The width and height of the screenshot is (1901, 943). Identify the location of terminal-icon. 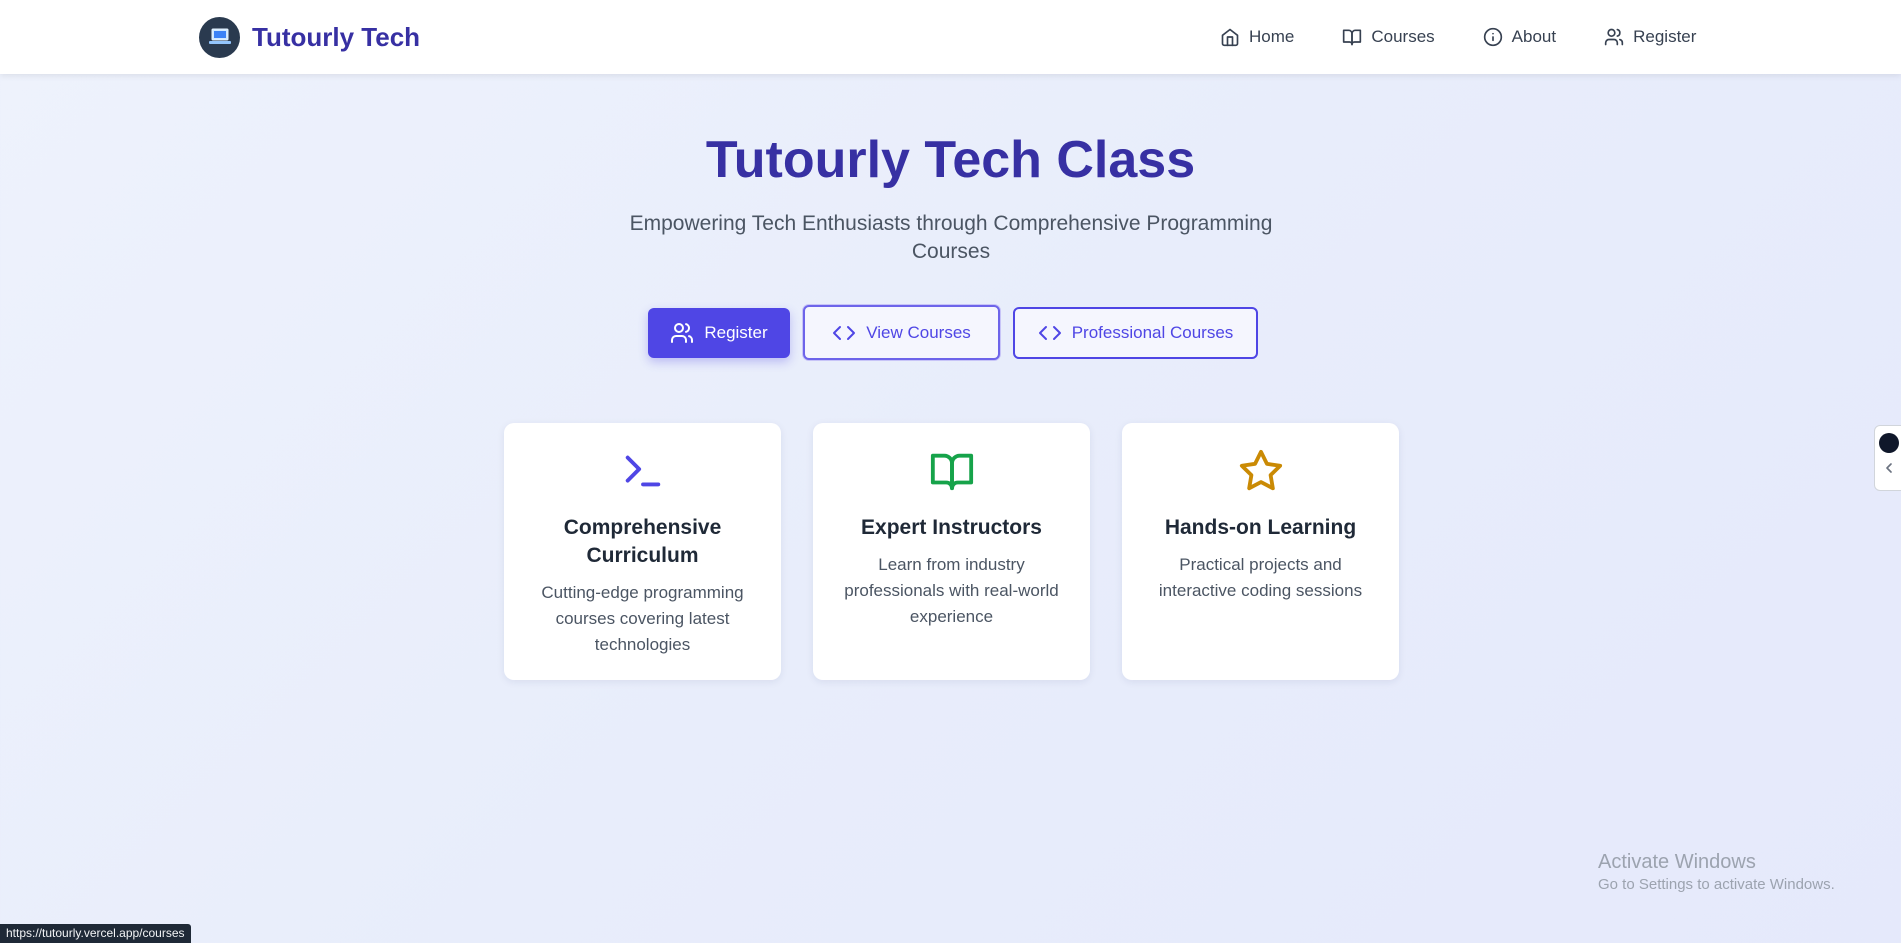
(642, 471).